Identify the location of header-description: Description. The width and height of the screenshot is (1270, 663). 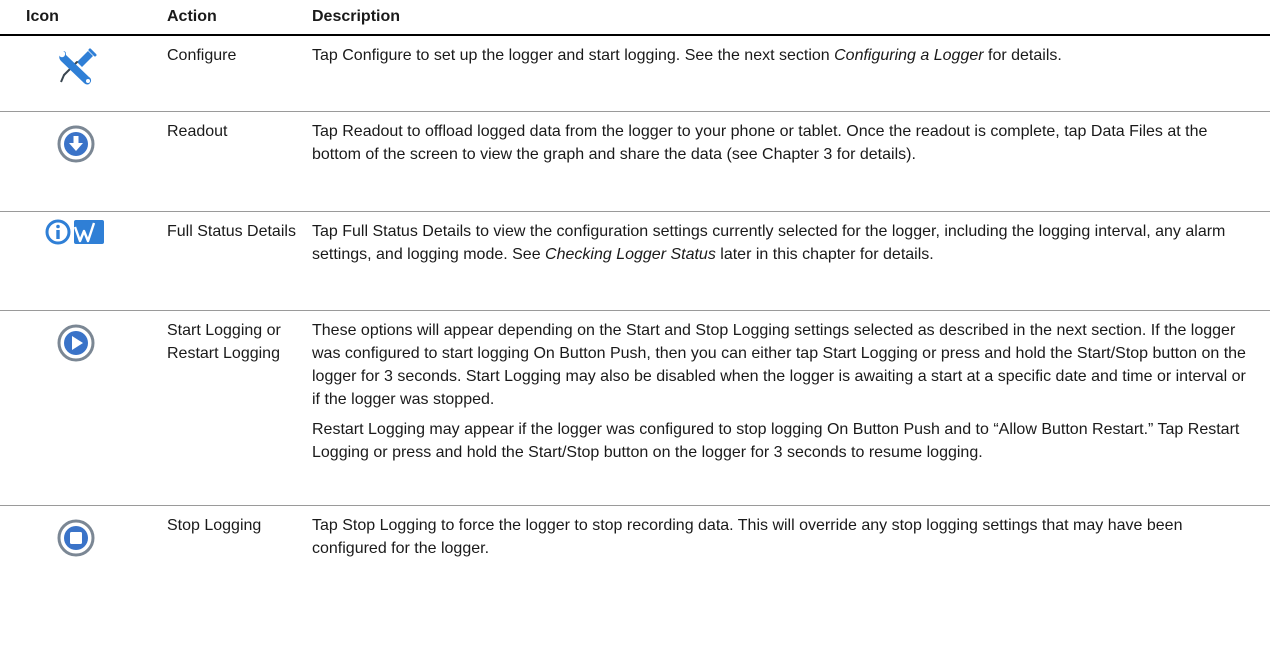
(356, 16).